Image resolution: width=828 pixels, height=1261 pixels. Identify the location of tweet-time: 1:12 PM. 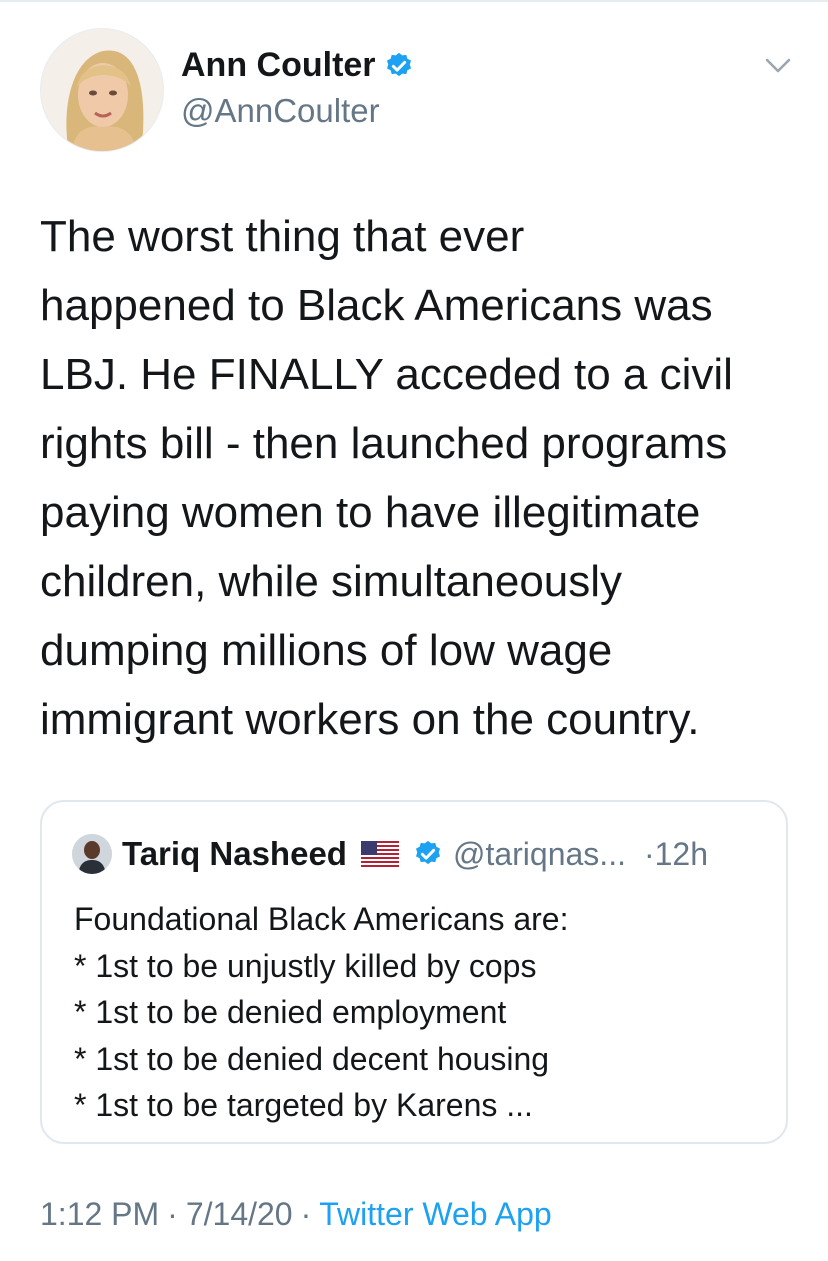
(99, 1214).